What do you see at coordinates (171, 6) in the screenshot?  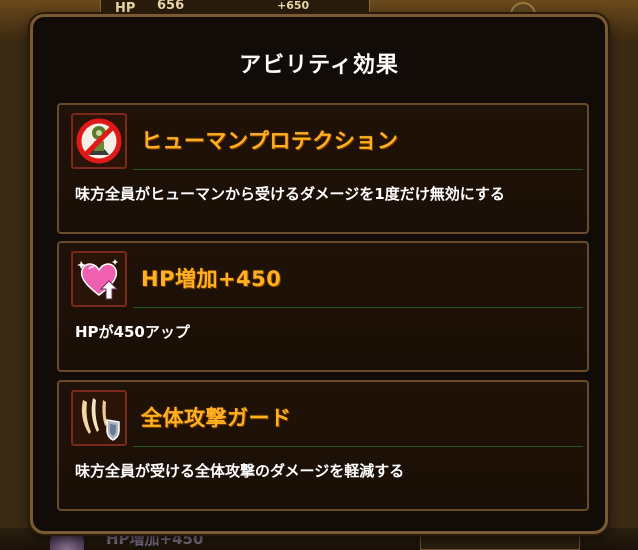 I see `hp-value: 656` at bounding box center [171, 6].